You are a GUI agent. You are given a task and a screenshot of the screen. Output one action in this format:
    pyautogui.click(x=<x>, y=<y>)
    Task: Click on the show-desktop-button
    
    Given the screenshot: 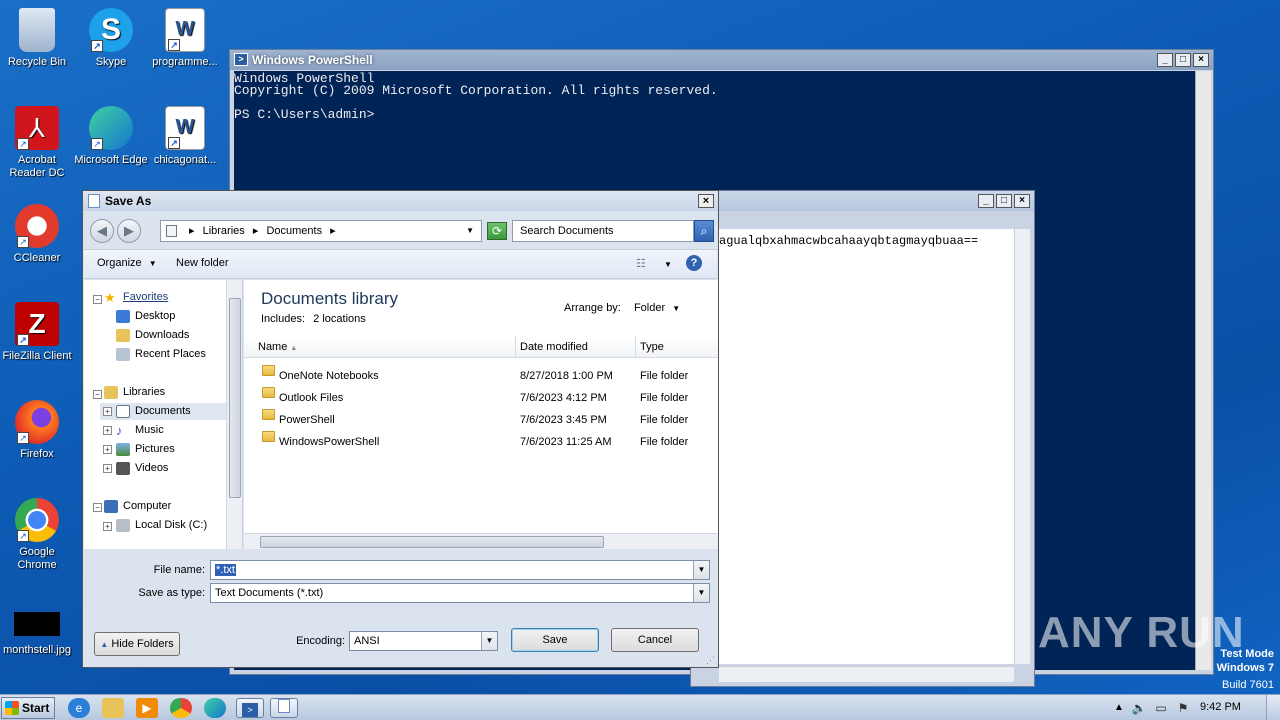 What is the action you would take?
    pyautogui.click(x=1273, y=707)
    